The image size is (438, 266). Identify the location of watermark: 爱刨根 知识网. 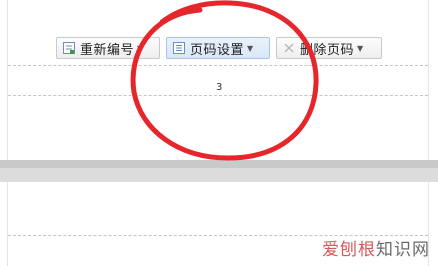
(376, 247).